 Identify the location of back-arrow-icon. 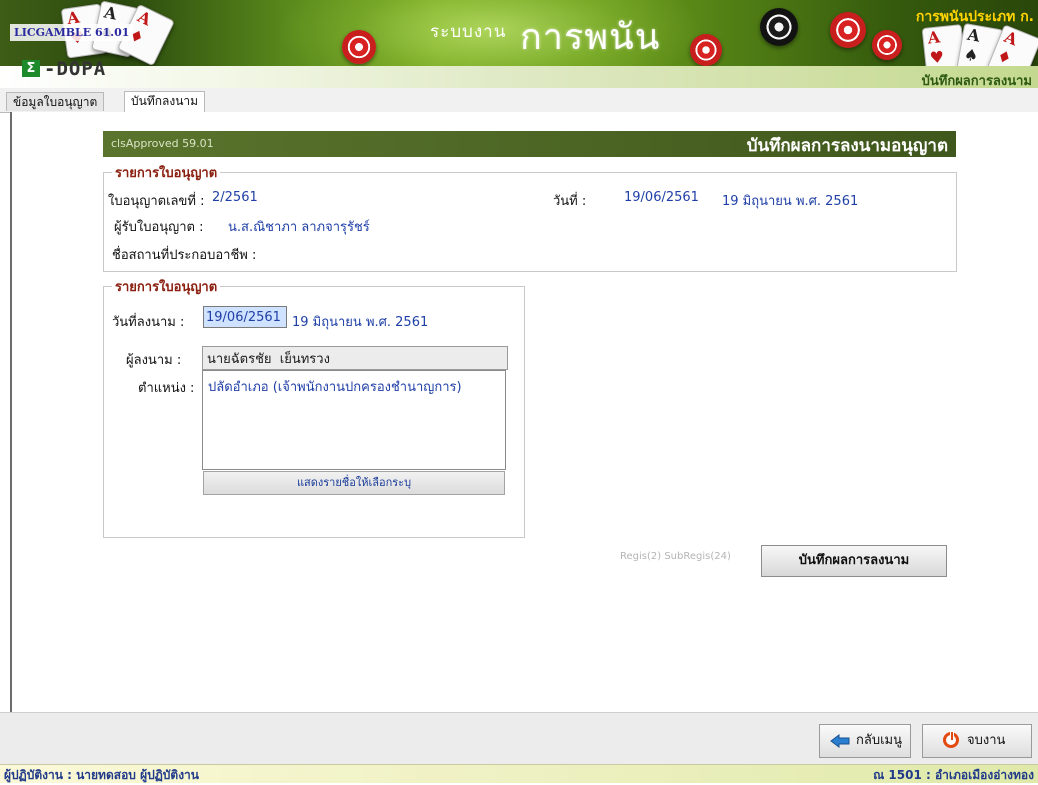
(840, 741).